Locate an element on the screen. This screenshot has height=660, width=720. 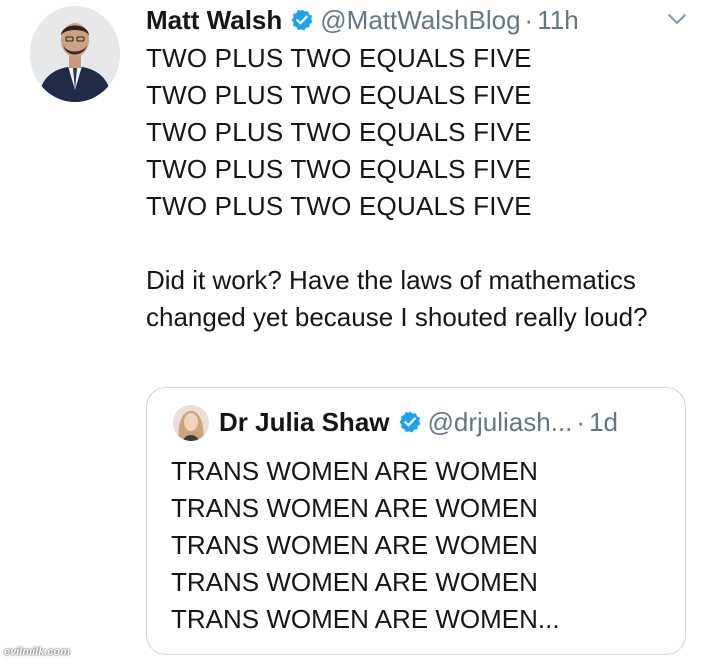
author-name: Matt Walsh is located at coordinates (214, 20).